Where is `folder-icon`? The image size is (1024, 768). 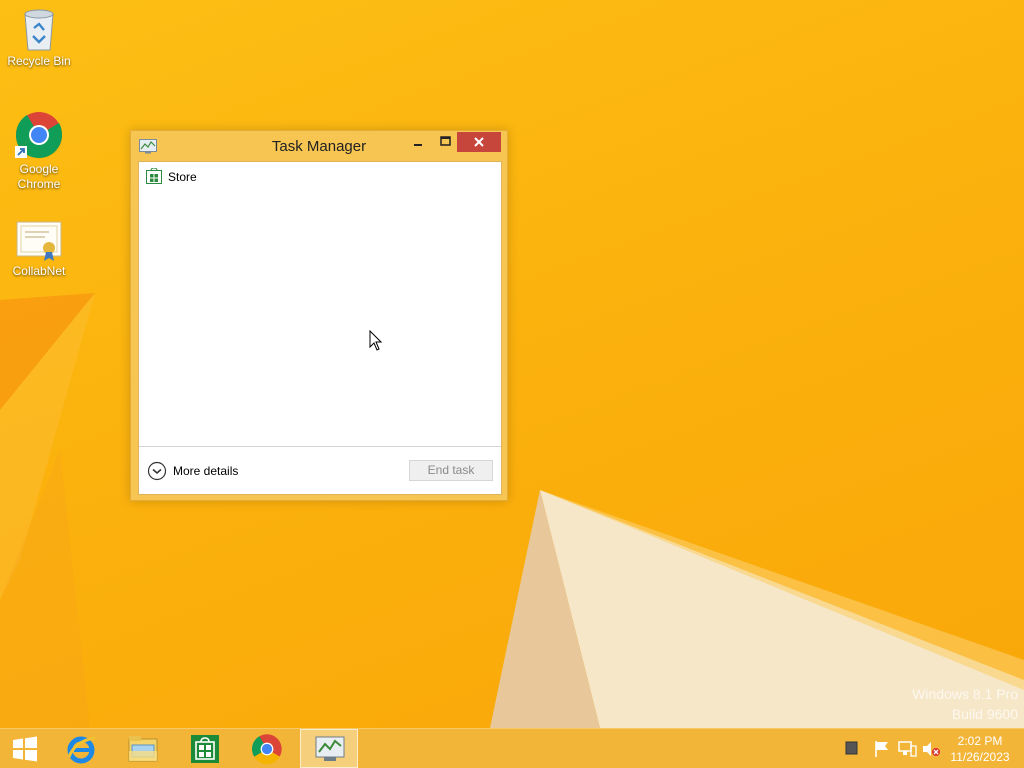
folder-icon is located at coordinates (143, 749).